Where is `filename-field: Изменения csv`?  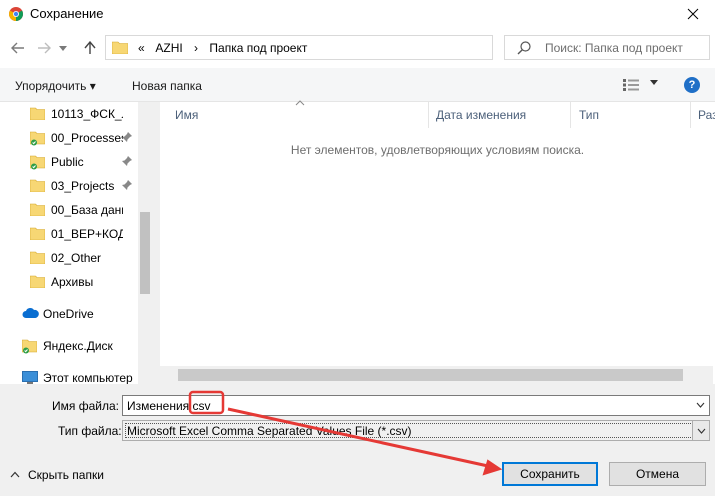
filename-field: Изменения csv is located at coordinates (416, 405).